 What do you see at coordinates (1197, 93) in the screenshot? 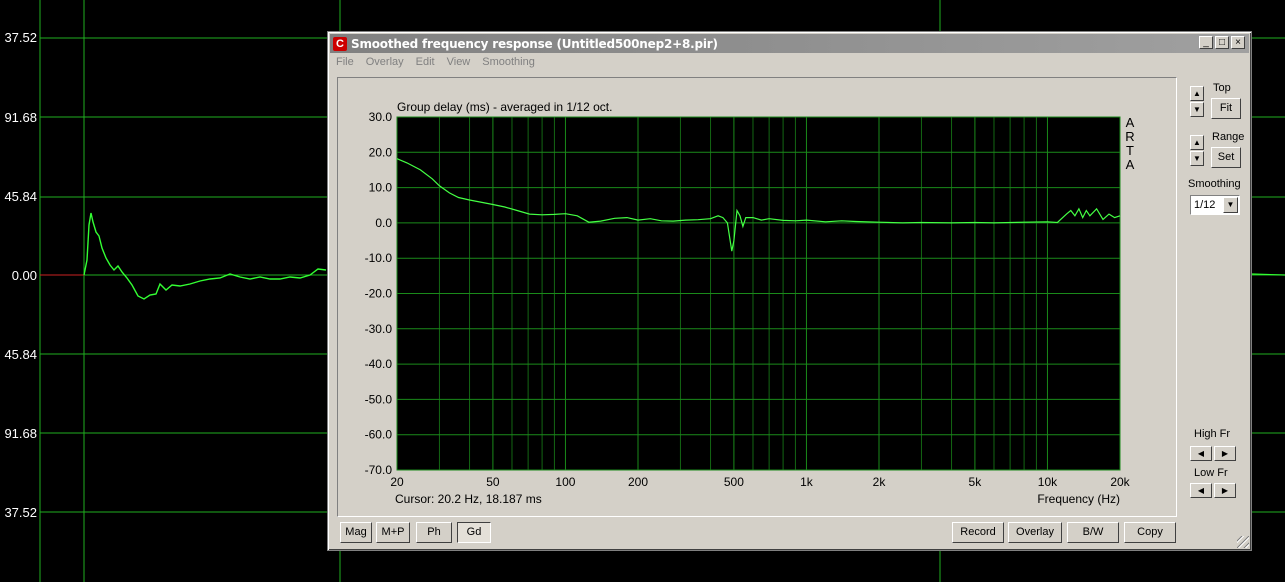
I see `top-up-spinner: ▲` at bounding box center [1197, 93].